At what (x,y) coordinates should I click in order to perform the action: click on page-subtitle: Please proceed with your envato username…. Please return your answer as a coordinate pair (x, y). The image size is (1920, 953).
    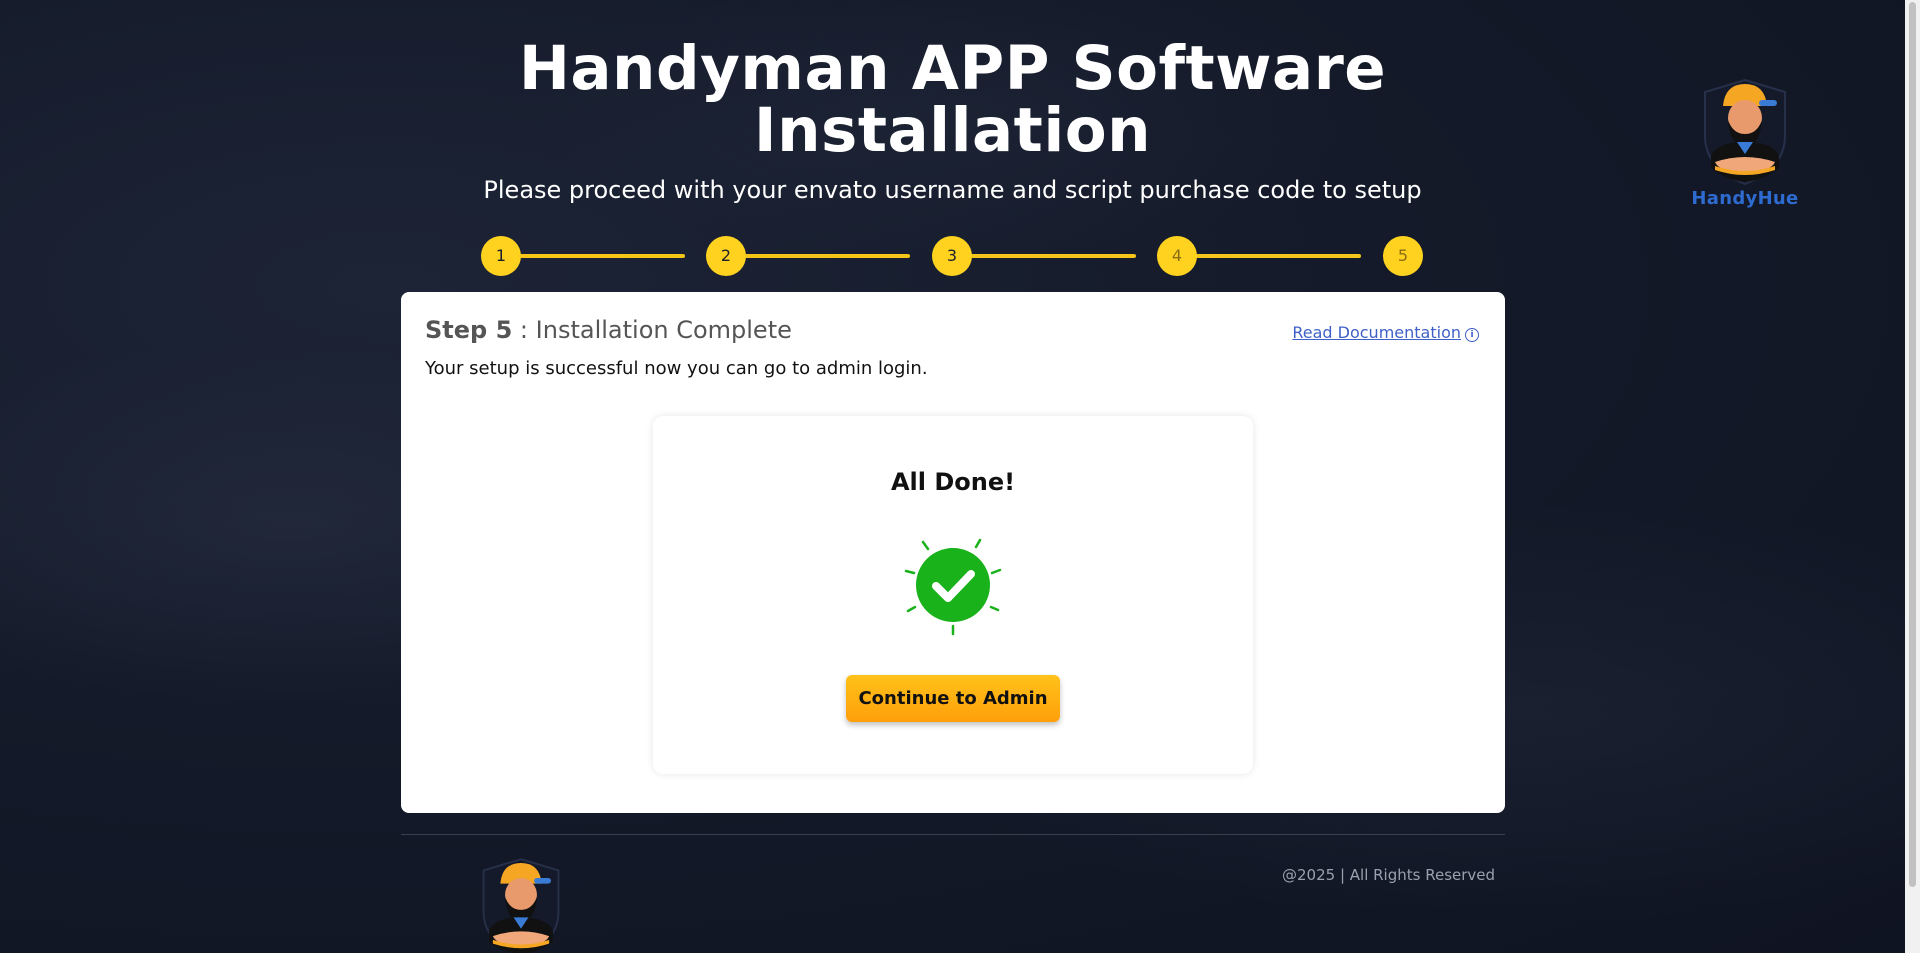
    Looking at the image, I should click on (952, 190).